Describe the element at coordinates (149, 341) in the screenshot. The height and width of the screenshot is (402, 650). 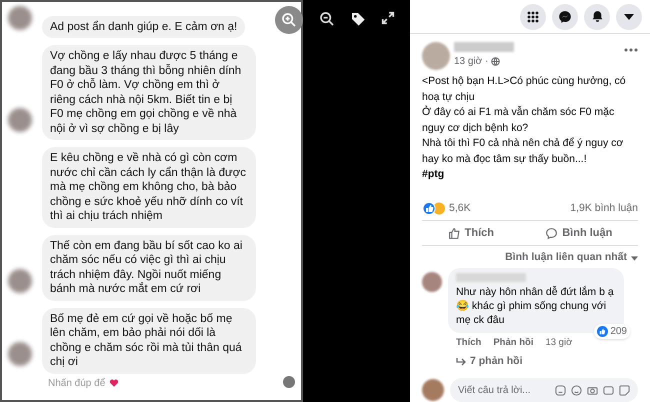
I see `message-bubble: Bố mẹ đẻ em cứ gọi về hoặc bố mẹ lên chăm, em bảo phải nói dối là chồng e chăm sóc rồi mà tủi thân quá chị ơi` at that location.